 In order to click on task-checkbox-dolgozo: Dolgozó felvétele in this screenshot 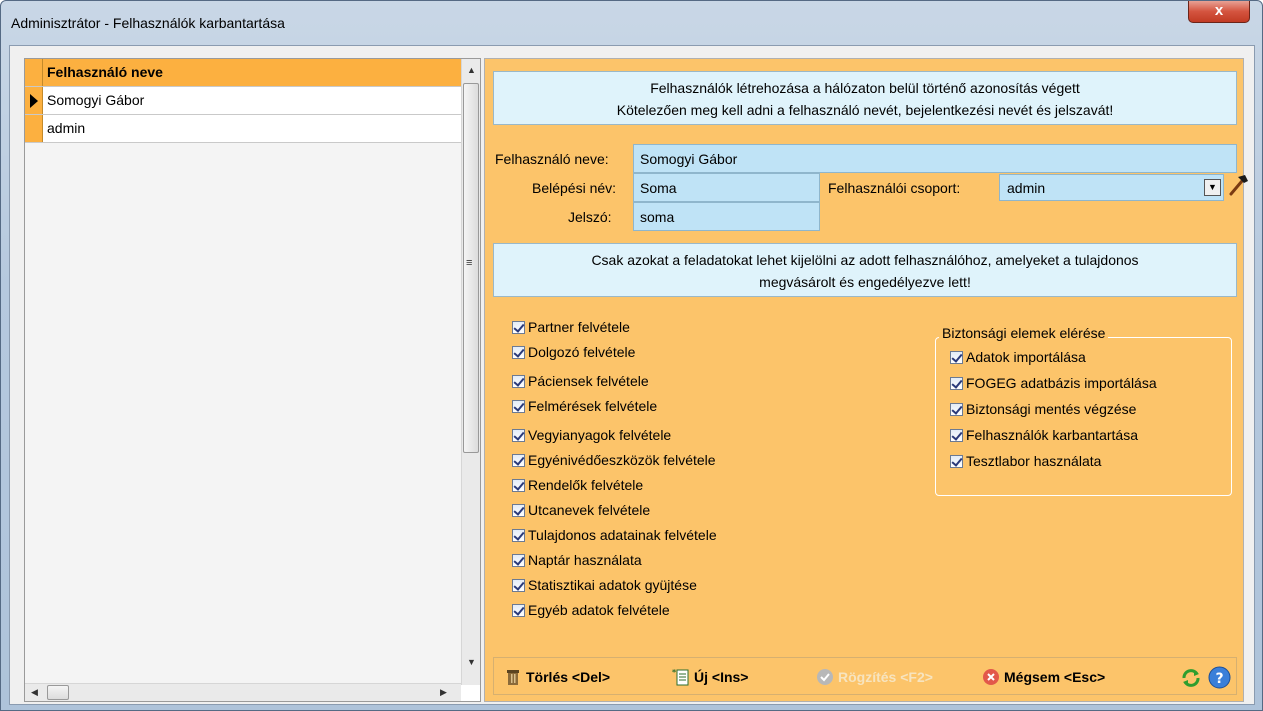, I will do `click(573, 354)`.